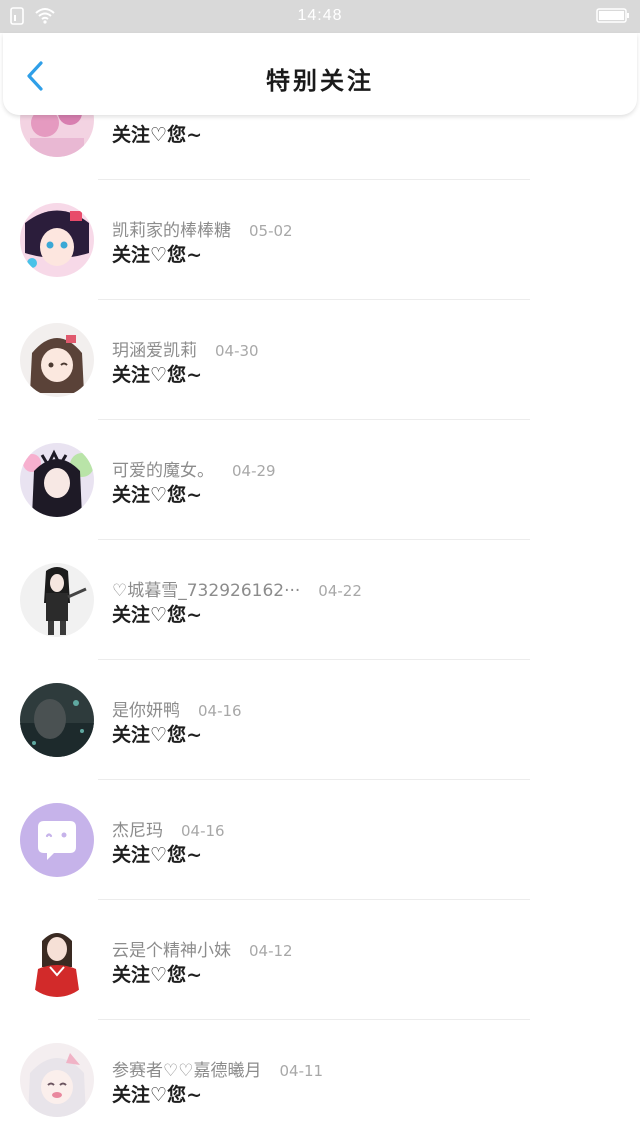 Image resolution: width=640 pixels, height=1140 pixels. I want to click on status-bar: 14:48, so click(320, 16).